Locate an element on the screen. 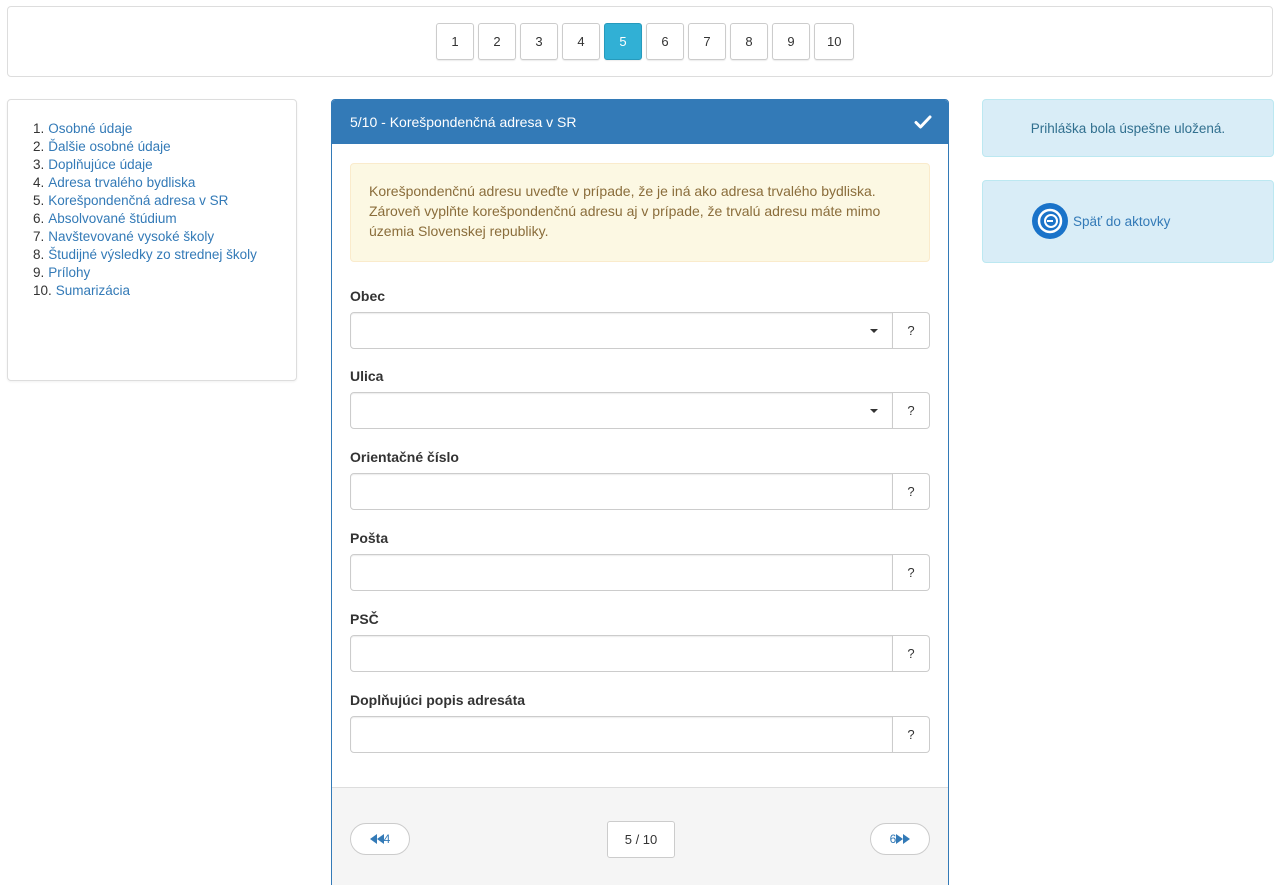 The height and width of the screenshot is (885, 1279). back-to-briefcase-box: Späť do aktovky is located at coordinates (1128, 221).